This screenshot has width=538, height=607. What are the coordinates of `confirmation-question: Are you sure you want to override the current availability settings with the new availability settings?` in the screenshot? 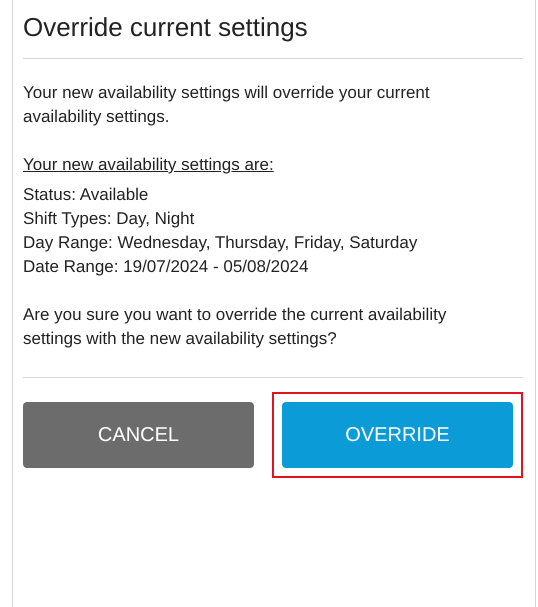 It's located at (235, 327).